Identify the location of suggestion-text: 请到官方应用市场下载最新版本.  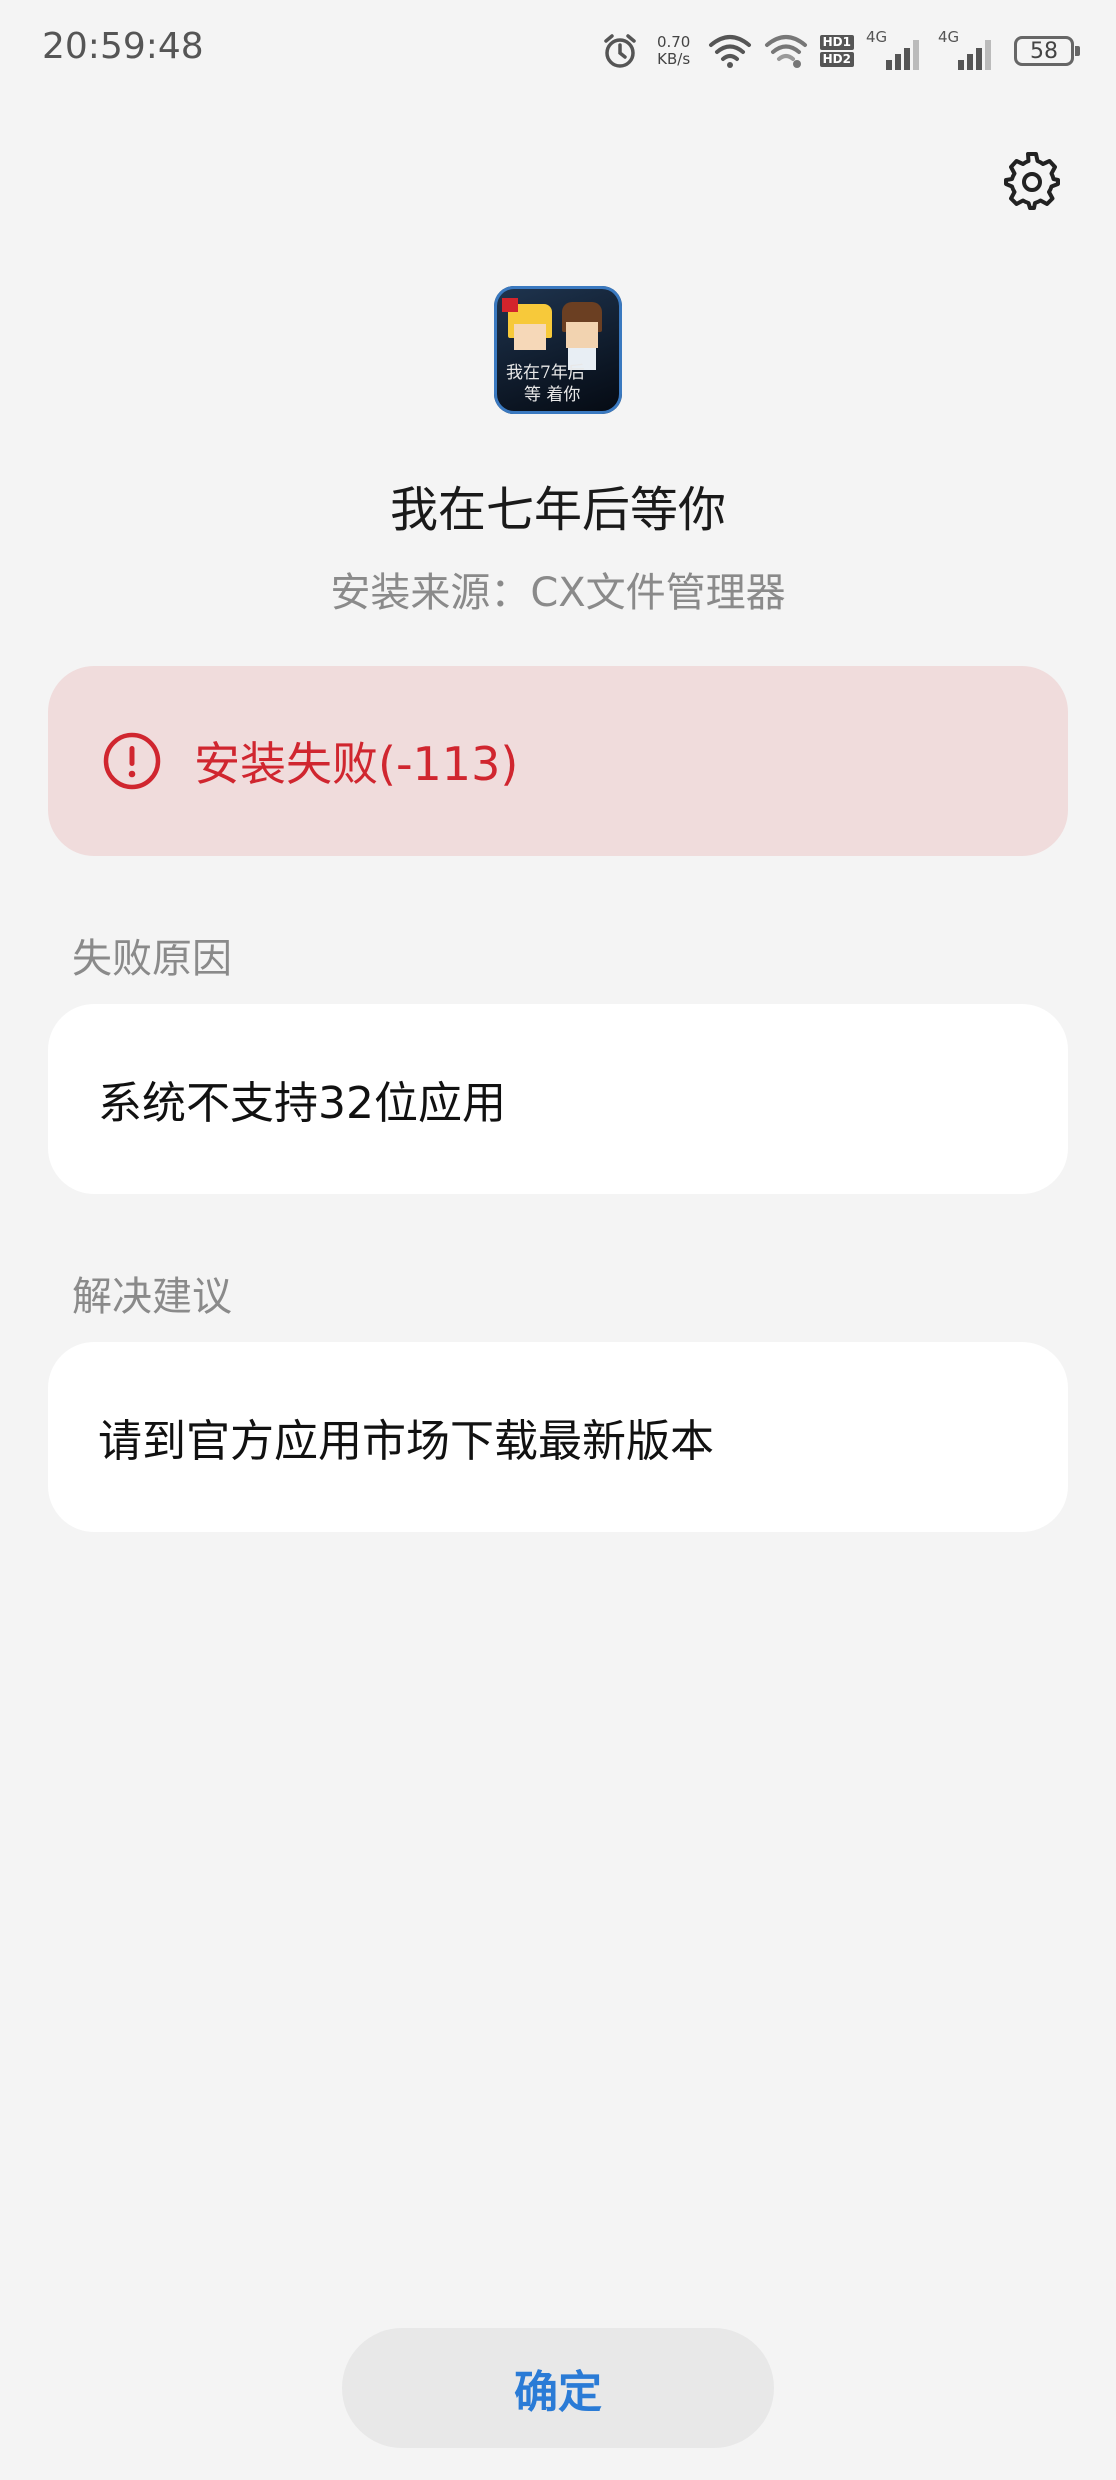
(406, 1441).